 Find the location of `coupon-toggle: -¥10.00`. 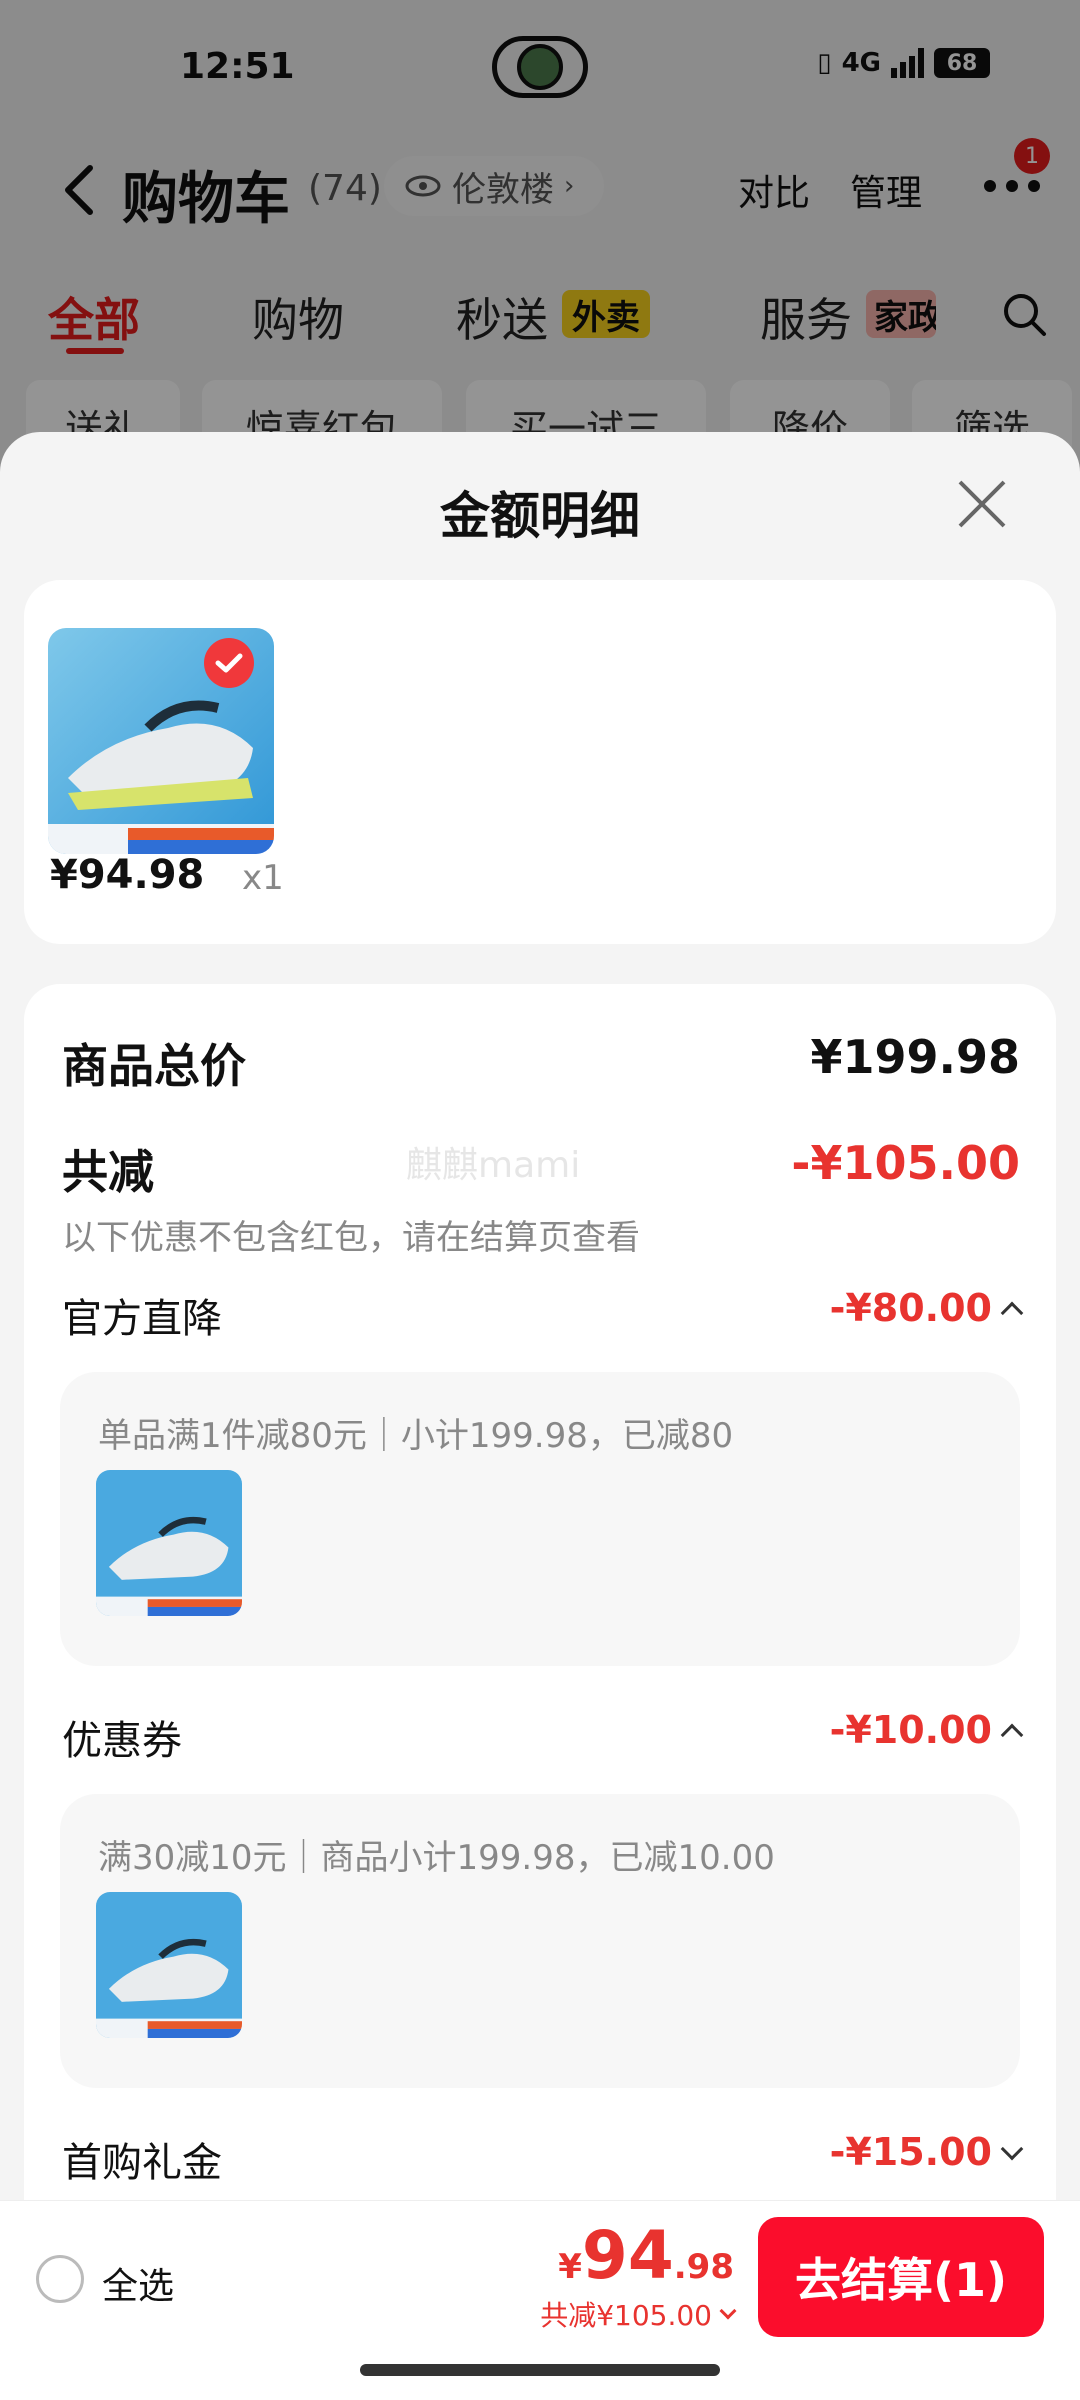

coupon-toggle: -¥10.00 is located at coordinates (926, 1730).